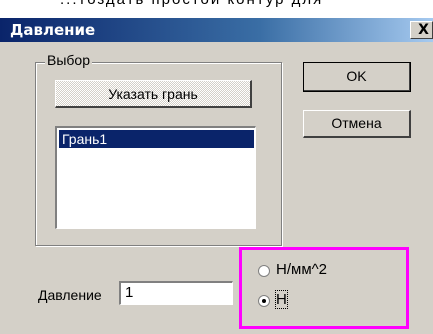 This screenshot has width=433, height=334. Describe the element at coordinates (281, 299) in the screenshot. I see `unit-label-n: Н` at that location.